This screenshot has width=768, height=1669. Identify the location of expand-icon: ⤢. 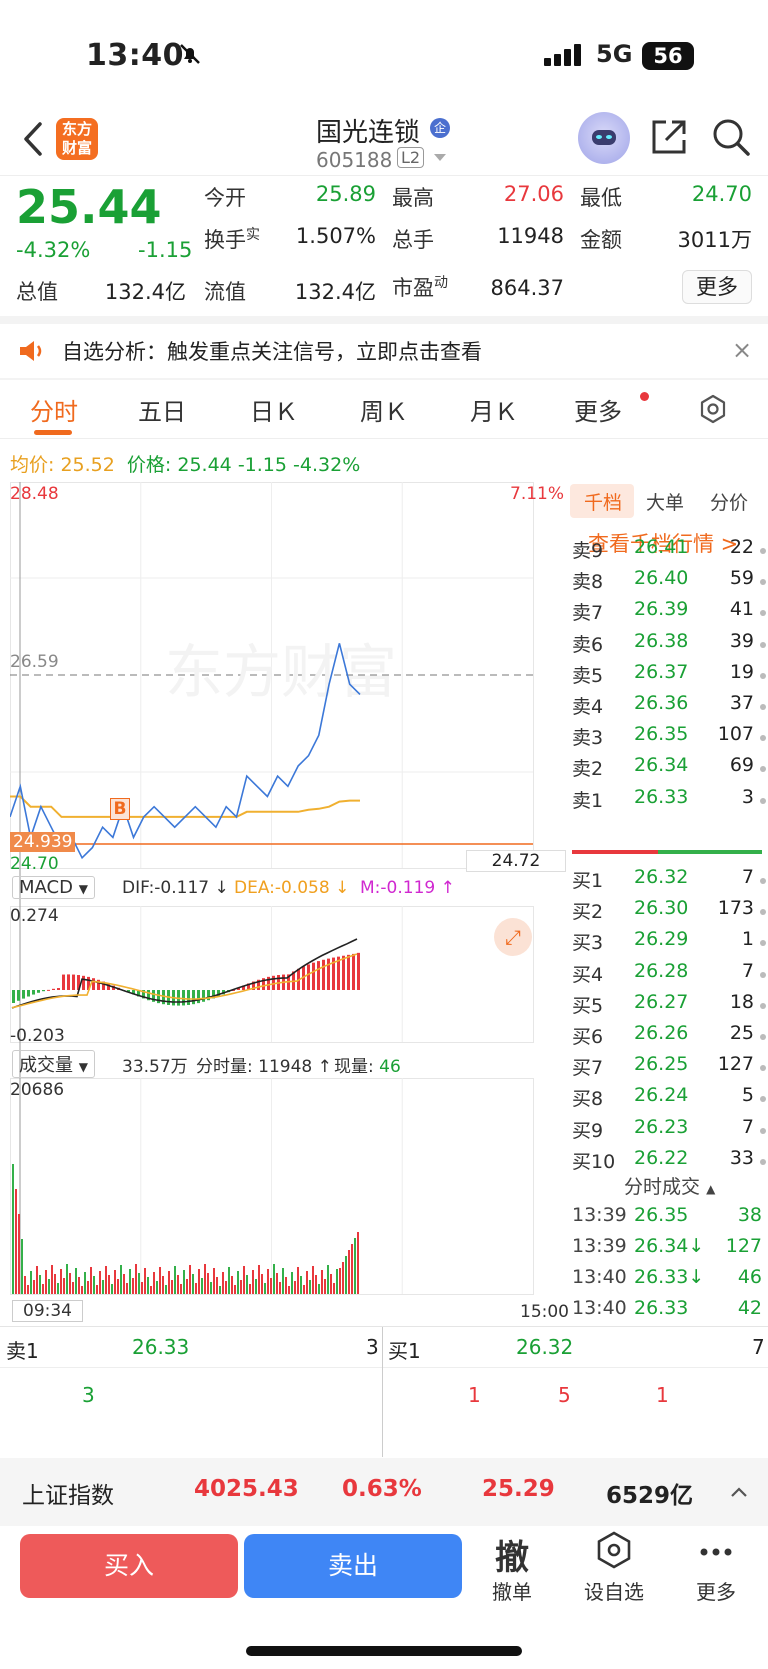
(513, 937).